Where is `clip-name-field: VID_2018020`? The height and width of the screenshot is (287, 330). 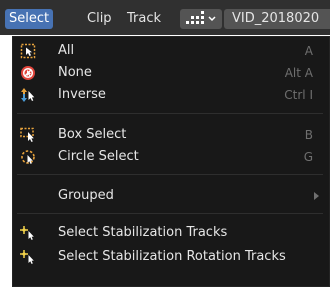
clip-name-field: VID_2018020 is located at coordinates (277, 19).